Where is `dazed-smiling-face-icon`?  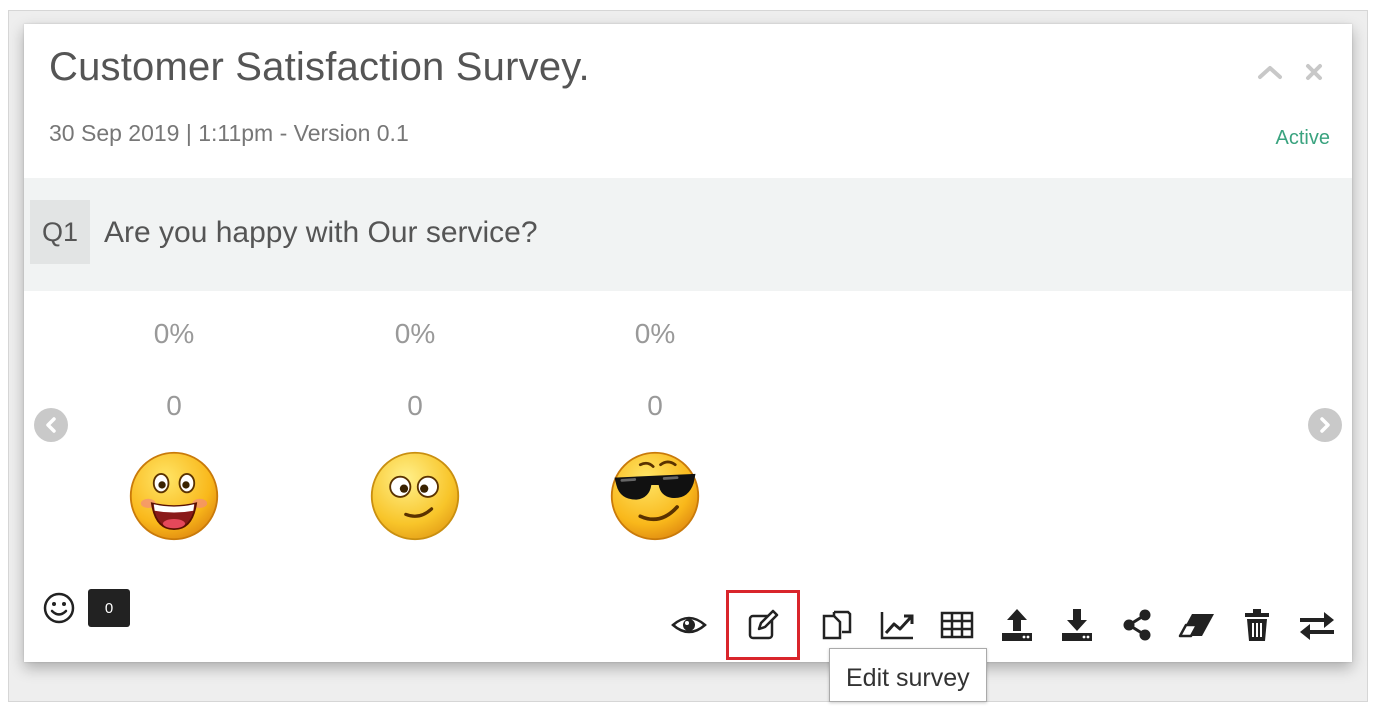 dazed-smiling-face-icon is located at coordinates (415, 496).